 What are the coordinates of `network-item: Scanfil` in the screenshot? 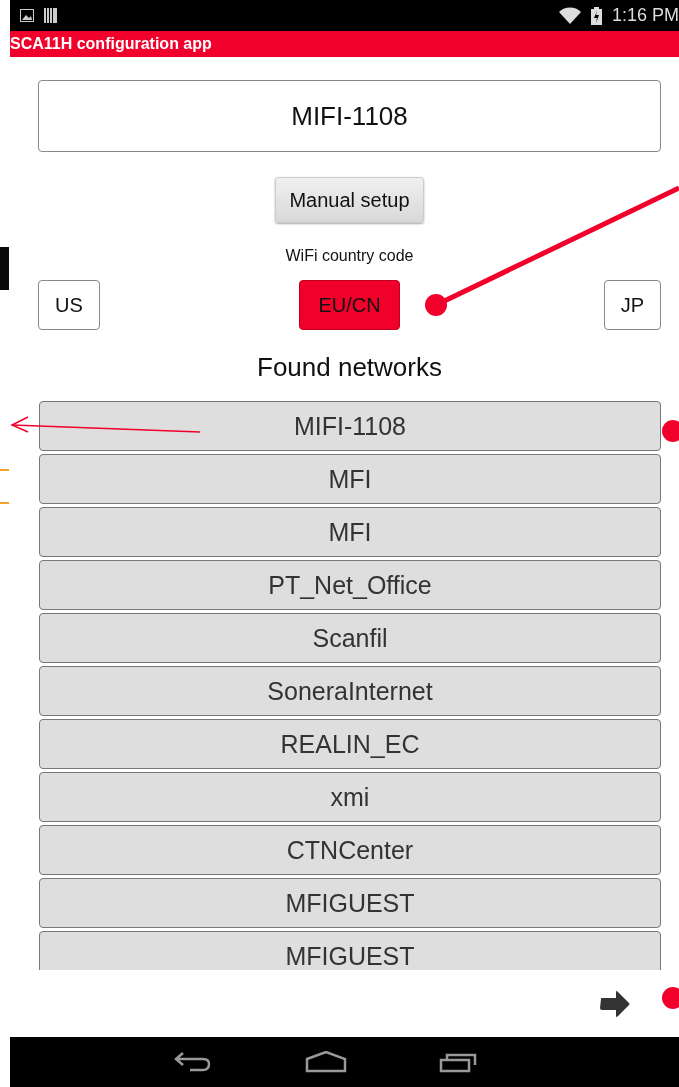 It's located at (350, 638).